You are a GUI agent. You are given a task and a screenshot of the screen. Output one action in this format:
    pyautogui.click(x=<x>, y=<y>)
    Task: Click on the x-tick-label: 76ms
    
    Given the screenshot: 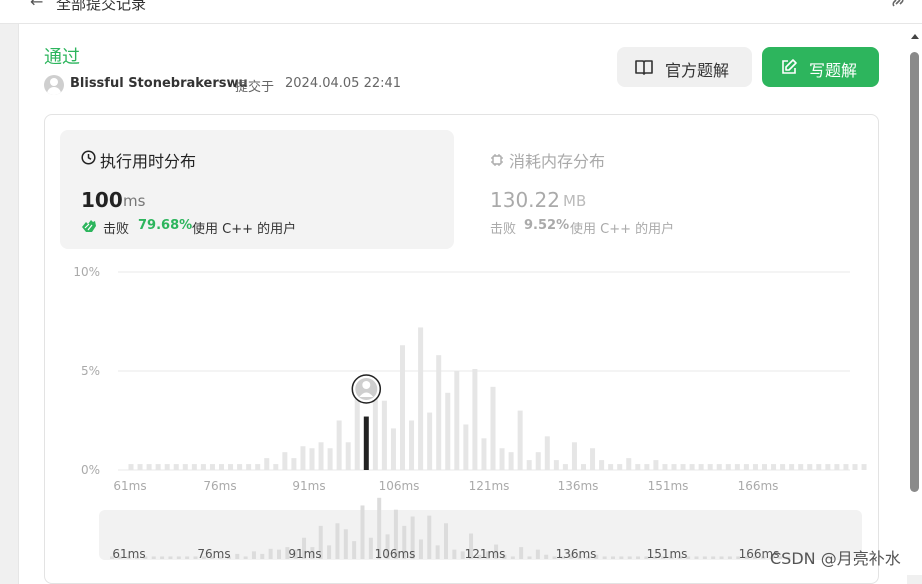 What is the action you would take?
    pyautogui.click(x=219, y=486)
    